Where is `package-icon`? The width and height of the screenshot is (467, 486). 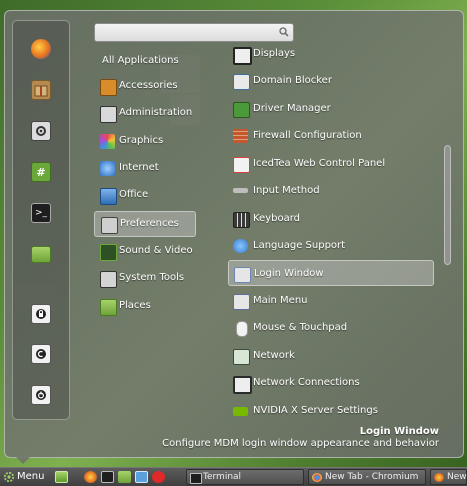 package-icon is located at coordinates (41, 91).